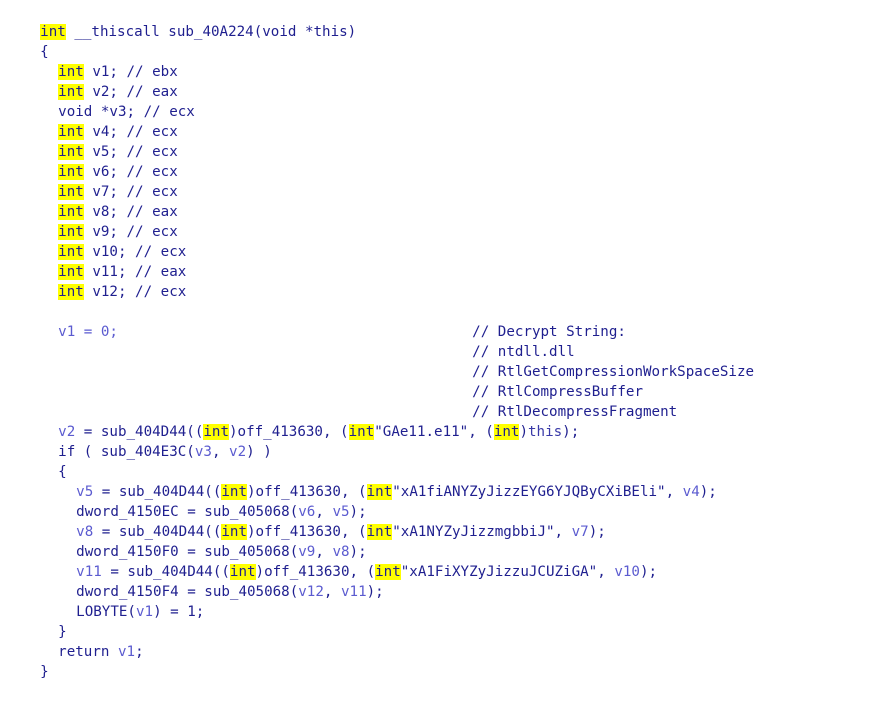 The height and width of the screenshot is (702, 892). Describe the element at coordinates (506, 341) in the screenshot. I see `comment-line: // ntdll.dll` at that location.